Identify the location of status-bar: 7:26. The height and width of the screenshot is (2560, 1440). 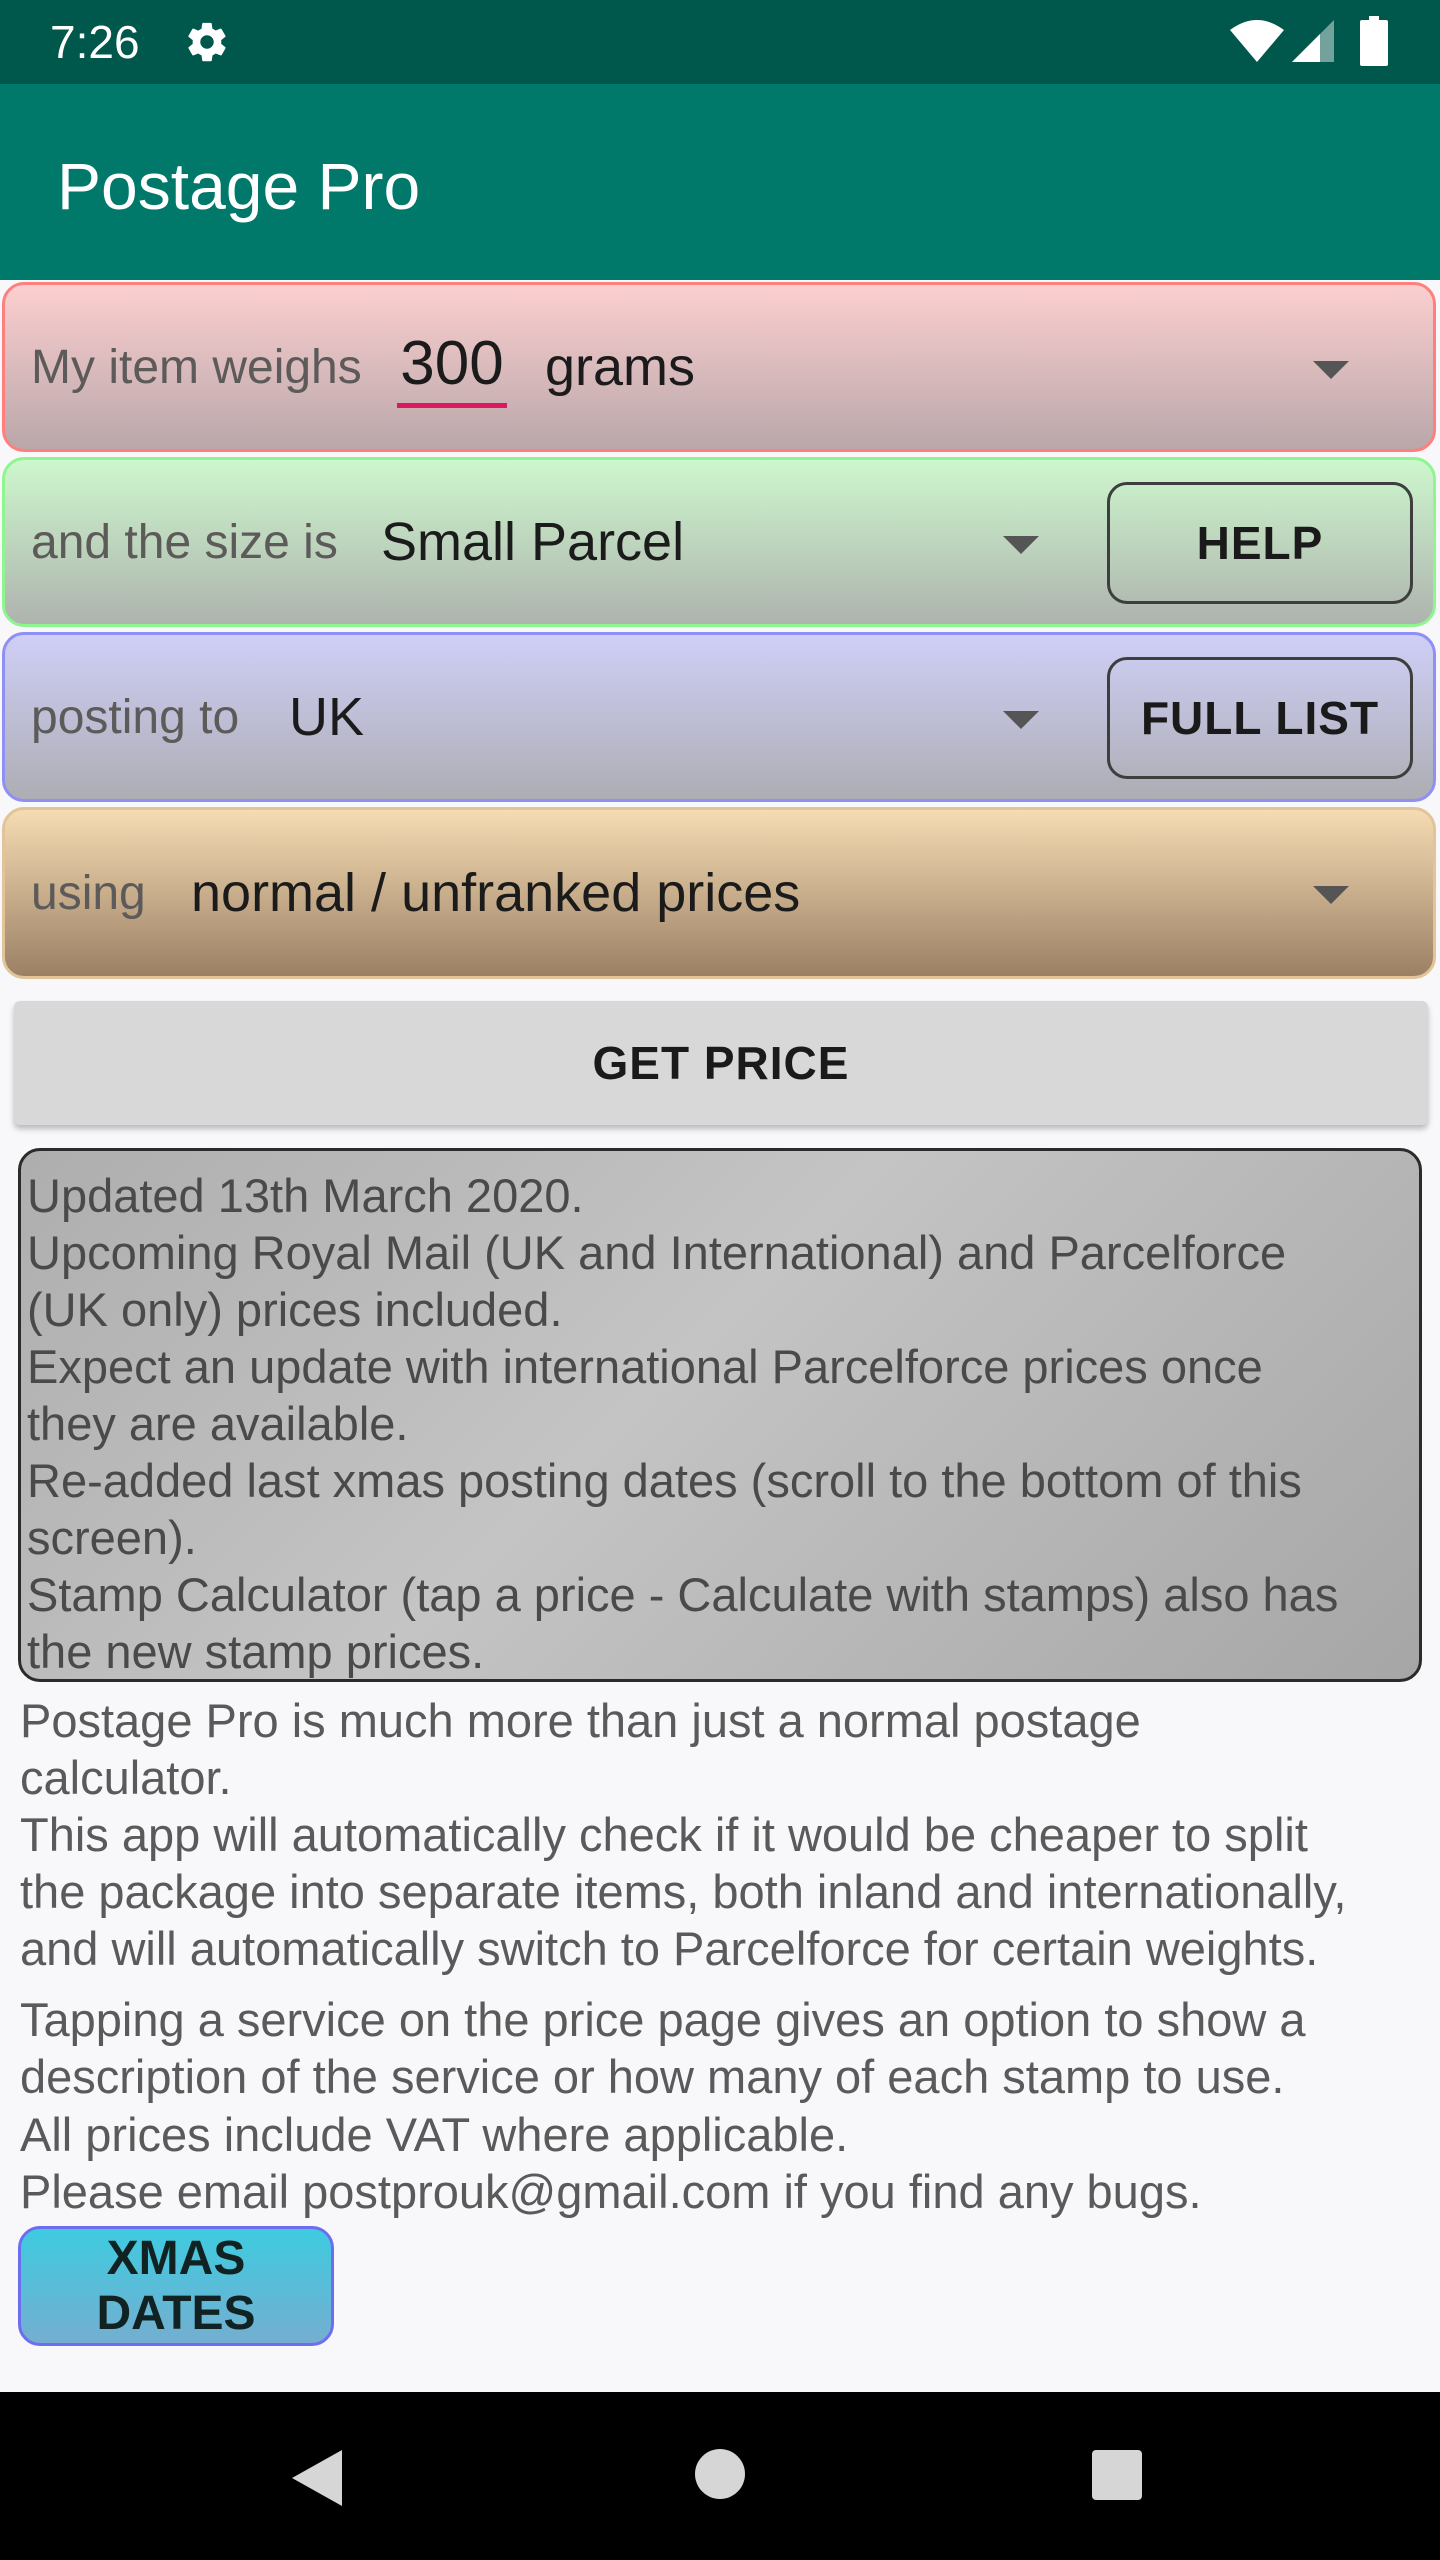
(720, 42).